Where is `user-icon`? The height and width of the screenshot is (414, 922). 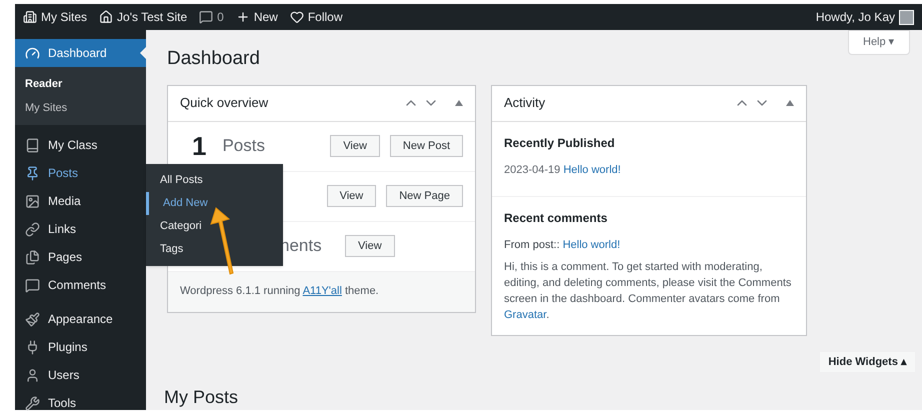 user-icon is located at coordinates (32, 375).